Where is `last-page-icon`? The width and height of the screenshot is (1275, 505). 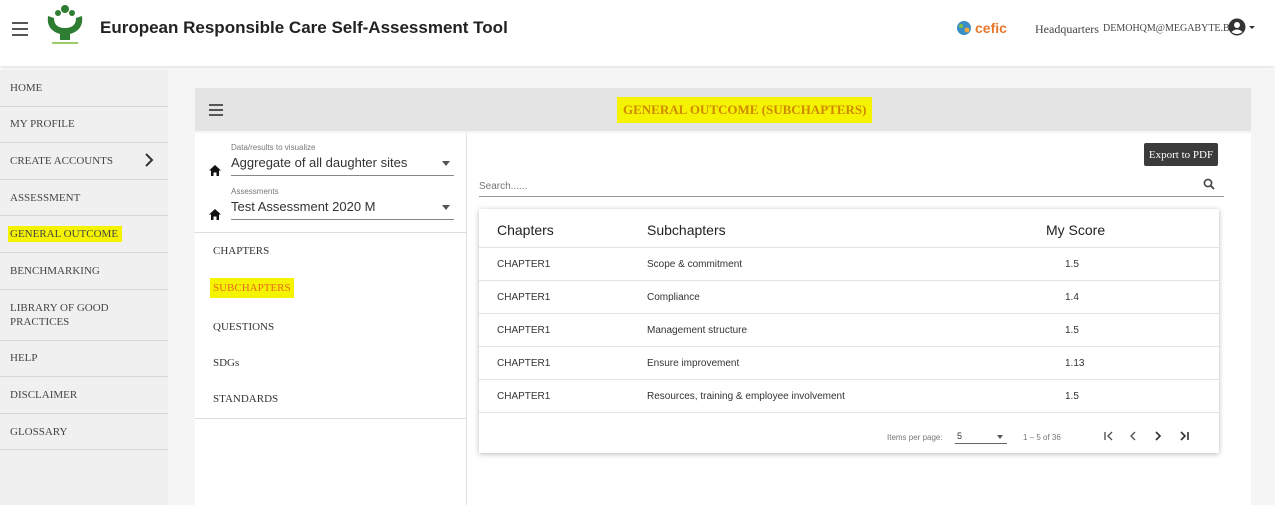 last-page-icon is located at coordinates (1184, 436).